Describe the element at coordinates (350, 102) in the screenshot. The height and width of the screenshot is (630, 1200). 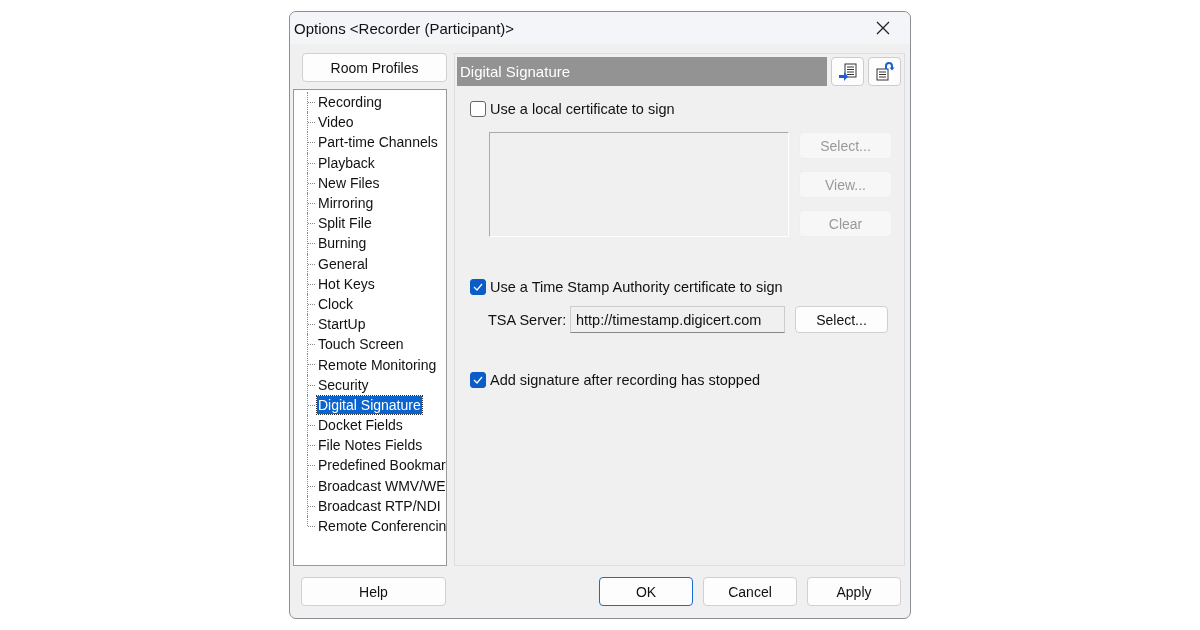
I see `tree-item: Recording` at that location.